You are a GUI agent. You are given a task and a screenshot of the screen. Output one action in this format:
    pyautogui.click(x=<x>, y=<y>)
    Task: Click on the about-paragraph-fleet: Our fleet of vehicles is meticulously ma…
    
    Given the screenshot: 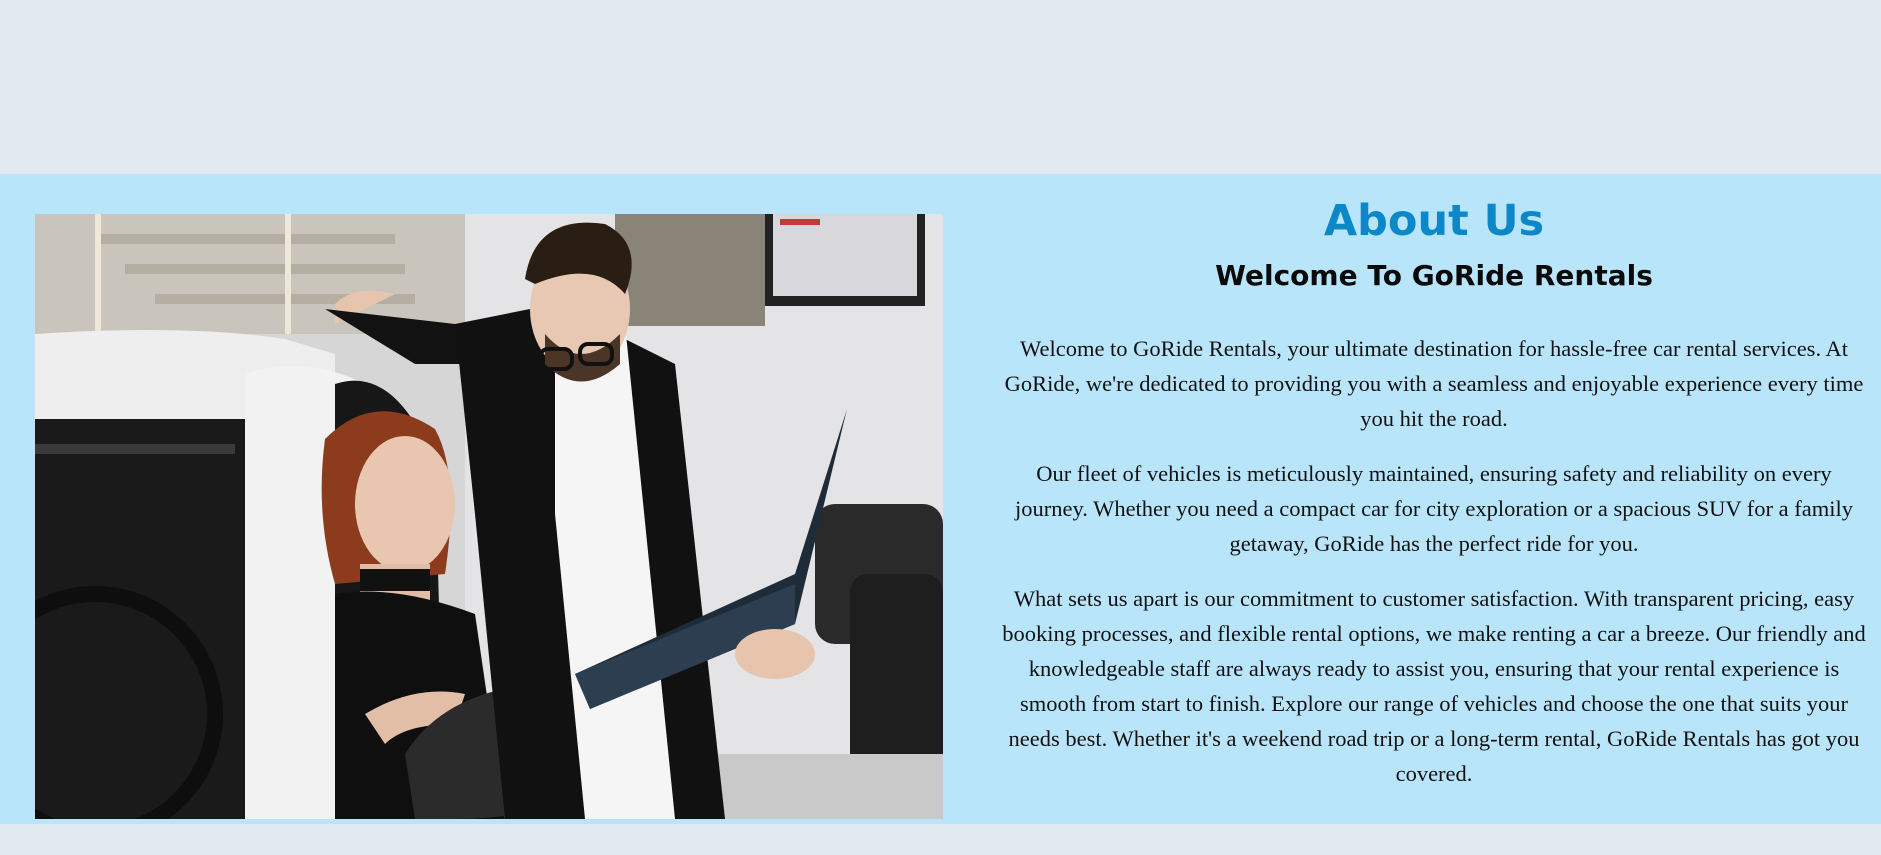 What is the action you would take?
    pyautogui.click(x=1434, y=508)
    